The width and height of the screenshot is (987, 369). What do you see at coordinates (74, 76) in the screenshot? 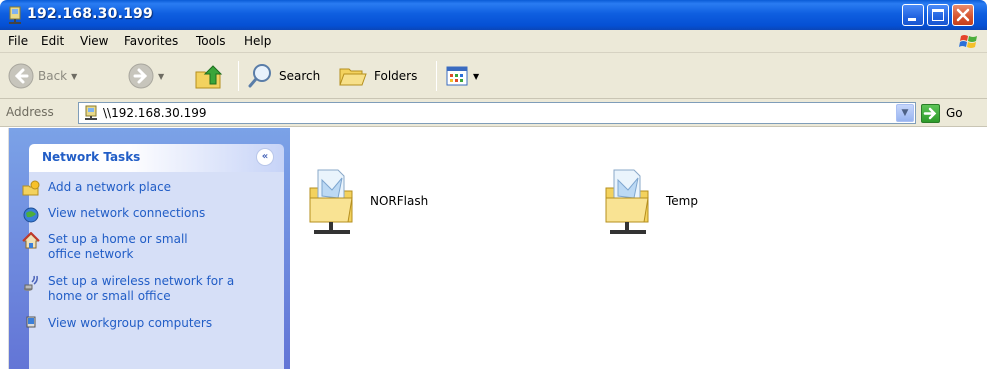
I see `back-dropdown-icon: ▼` at bounding box center [74, 76].